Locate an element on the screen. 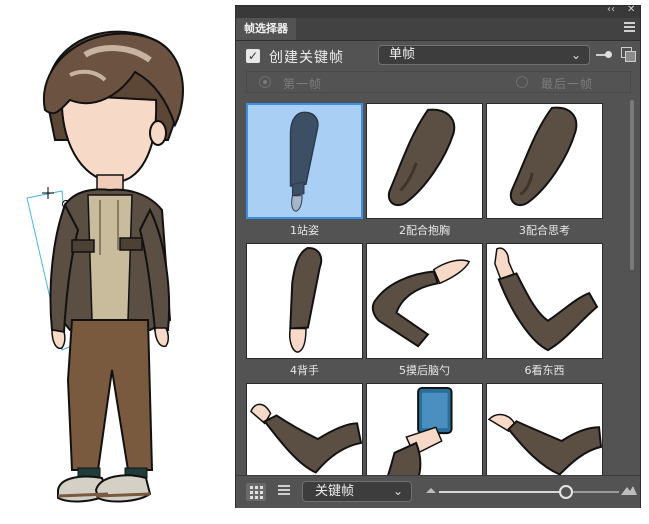 The image size is (649, 524). frame-grid-scrollbar is located at coordinates (632, 287).